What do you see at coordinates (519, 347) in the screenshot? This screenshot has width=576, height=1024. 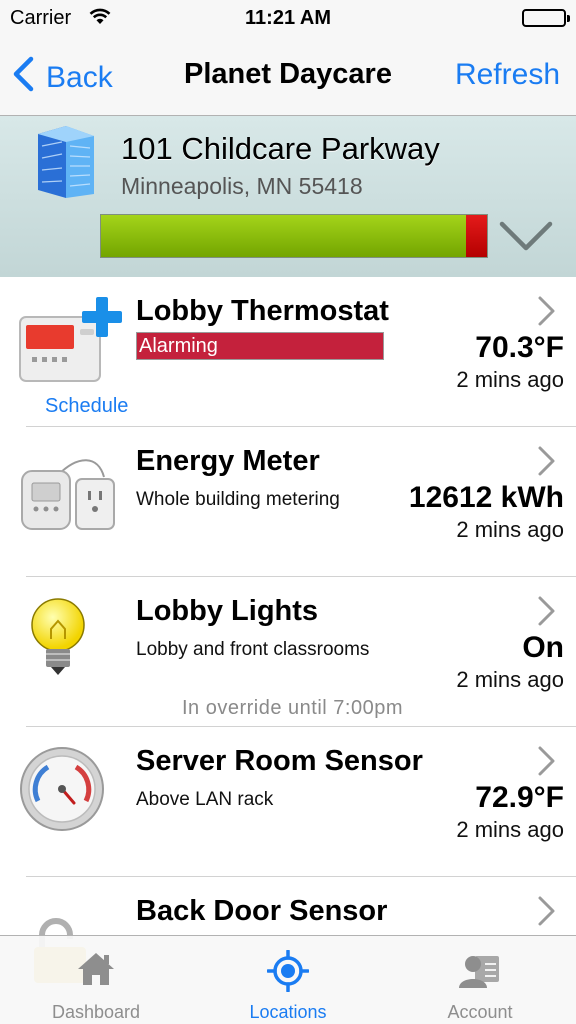 I see `device-value: 70.3°F` at bounding box center [519, 347].